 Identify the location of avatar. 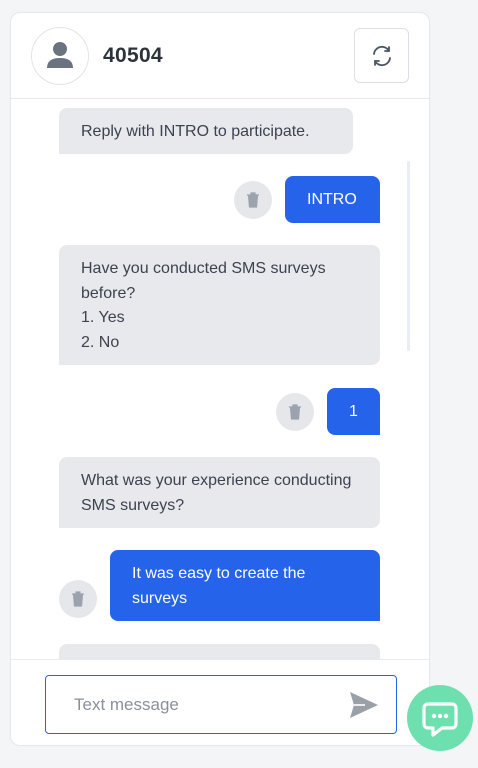
(60, 56).